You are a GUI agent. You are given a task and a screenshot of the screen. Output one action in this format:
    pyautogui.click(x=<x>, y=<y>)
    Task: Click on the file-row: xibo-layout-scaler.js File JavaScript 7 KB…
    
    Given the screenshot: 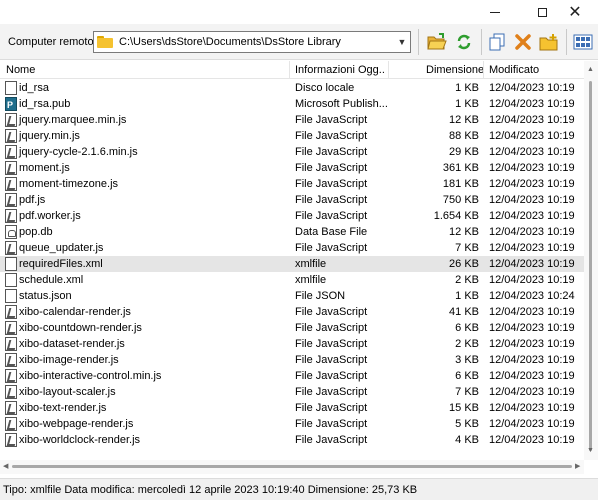 What is the action you would take?
    pyautogui.click(x=292, y=392)
    